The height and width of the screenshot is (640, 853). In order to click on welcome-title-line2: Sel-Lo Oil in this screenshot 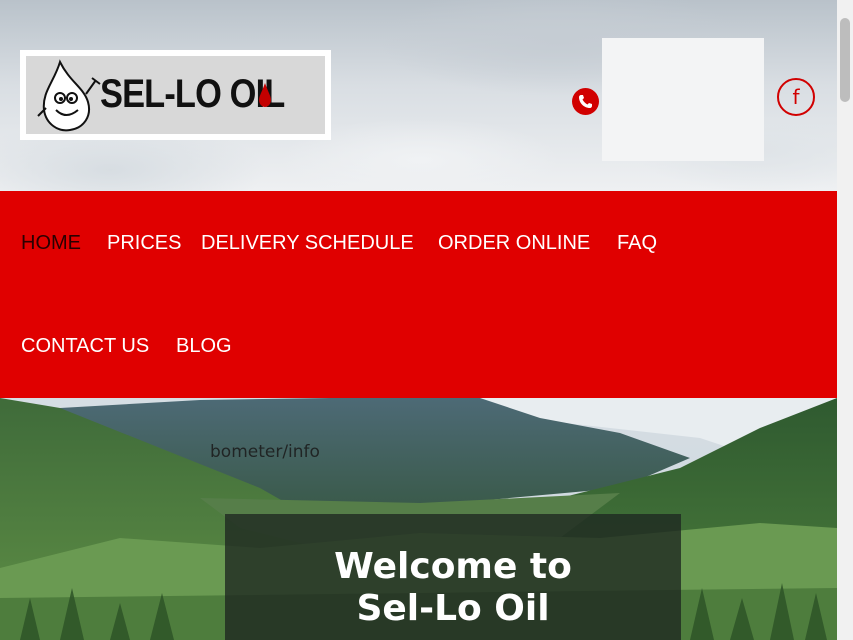, I will do `click(453, 608)`.